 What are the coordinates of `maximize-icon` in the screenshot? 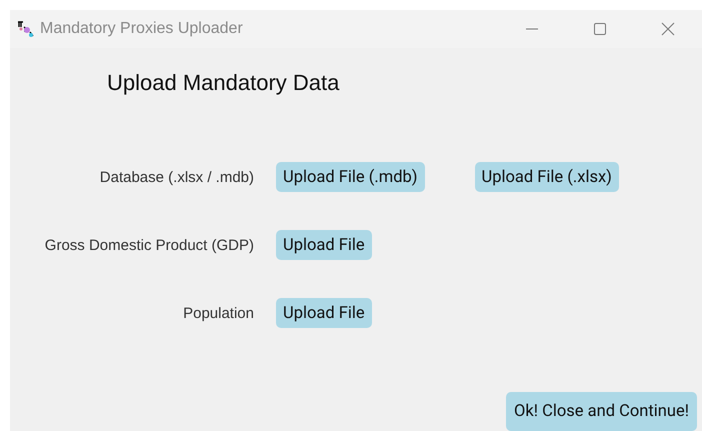 It's located at (600, 29).